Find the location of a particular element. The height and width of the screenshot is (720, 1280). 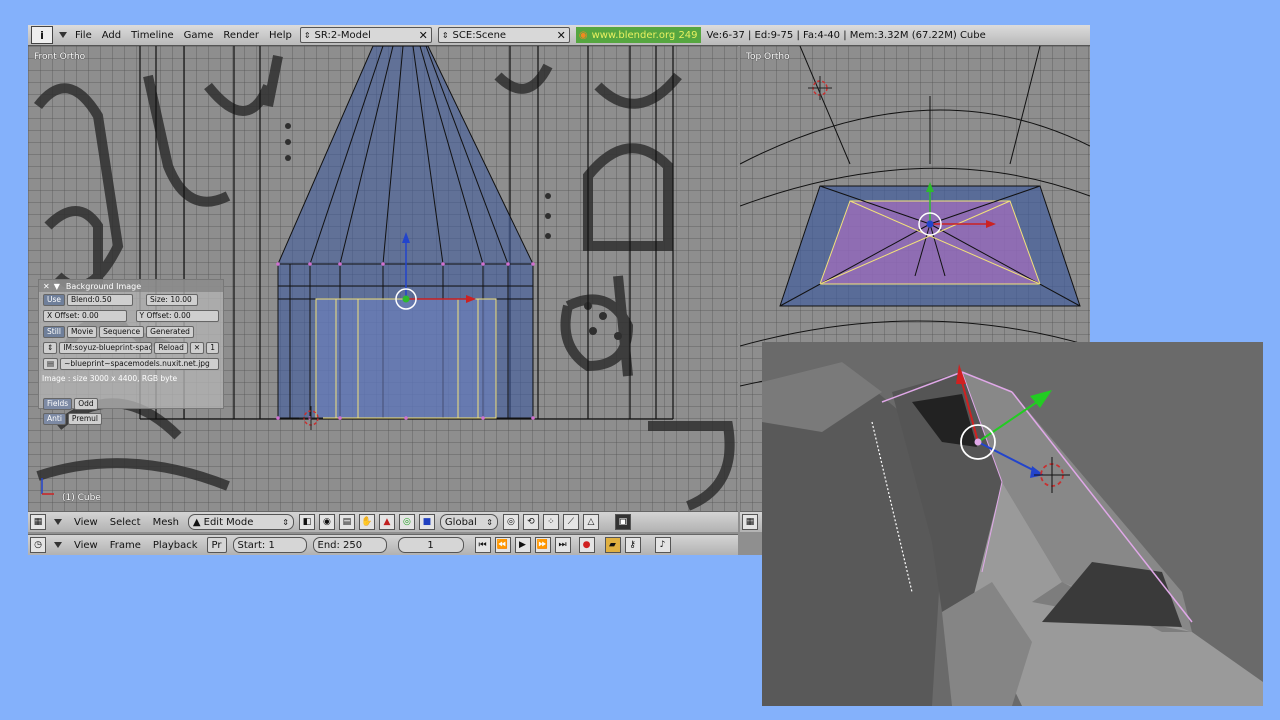

tab-still: Still is located at coordinates (54, 332).